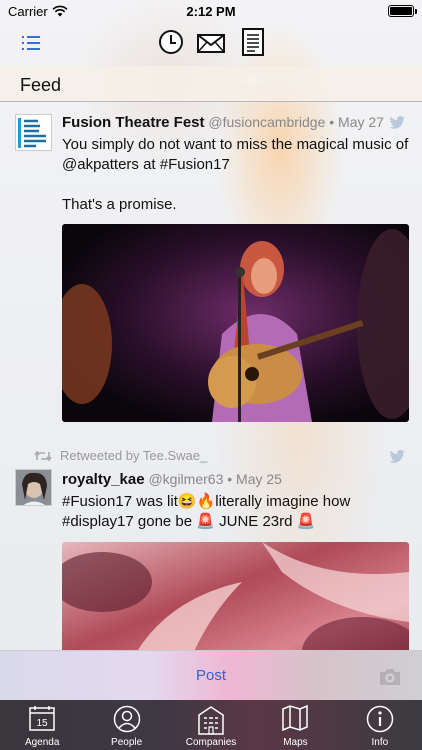 The image size is (422, 750). What do you see at coordinates (254, 43) in the screenshot?
I see `document-icon` at bounding box center [254, 43].